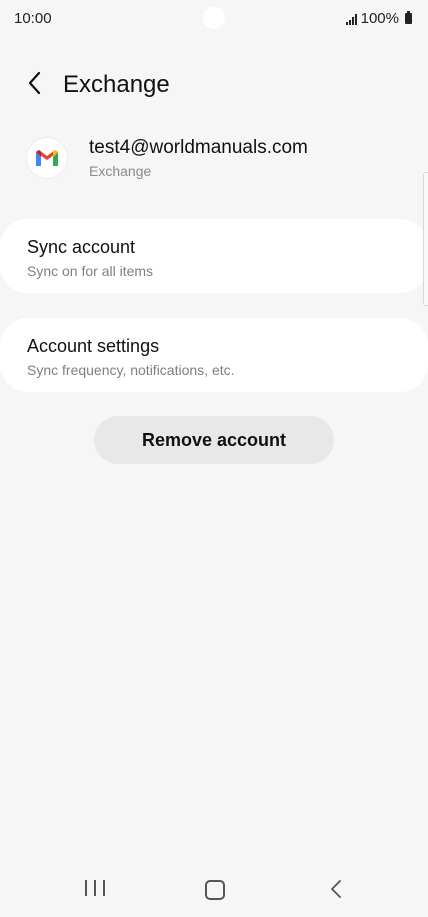  I want to click on battery-percent: 100%, so click(379, 18).